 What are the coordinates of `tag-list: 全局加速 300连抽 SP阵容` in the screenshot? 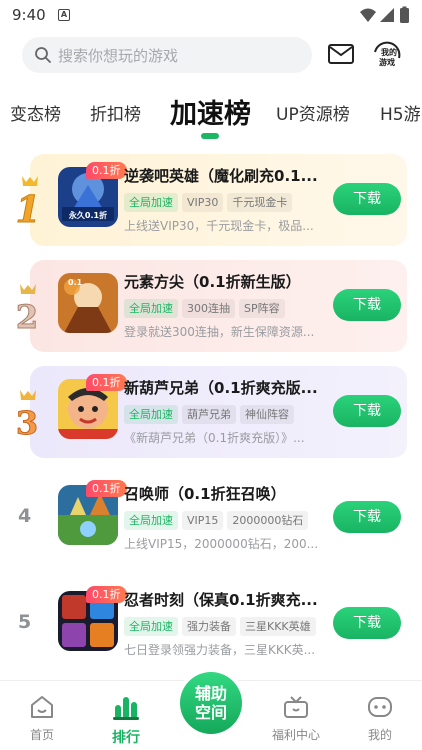 It's located at (226, 307).